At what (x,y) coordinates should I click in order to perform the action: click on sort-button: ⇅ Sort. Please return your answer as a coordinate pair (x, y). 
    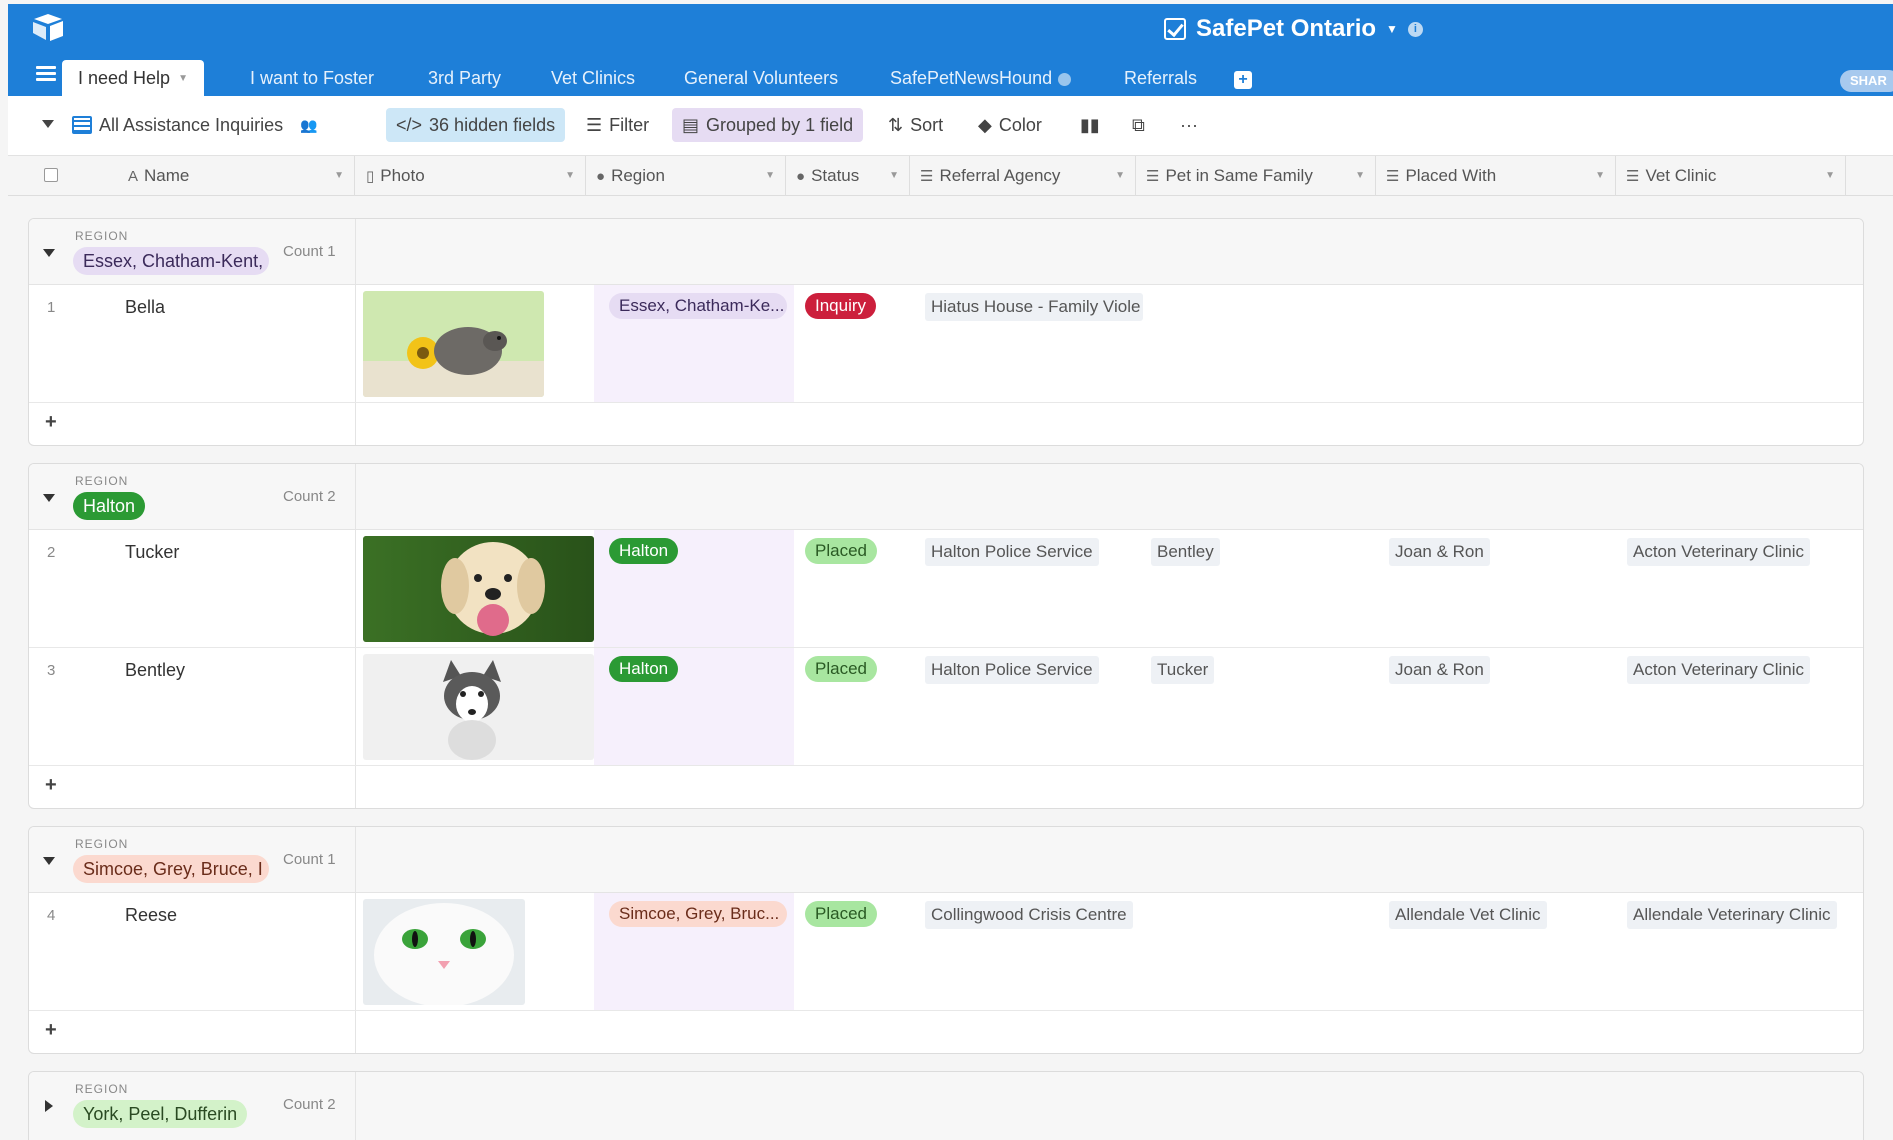
    Looking at the image, I should click on (915, 125).